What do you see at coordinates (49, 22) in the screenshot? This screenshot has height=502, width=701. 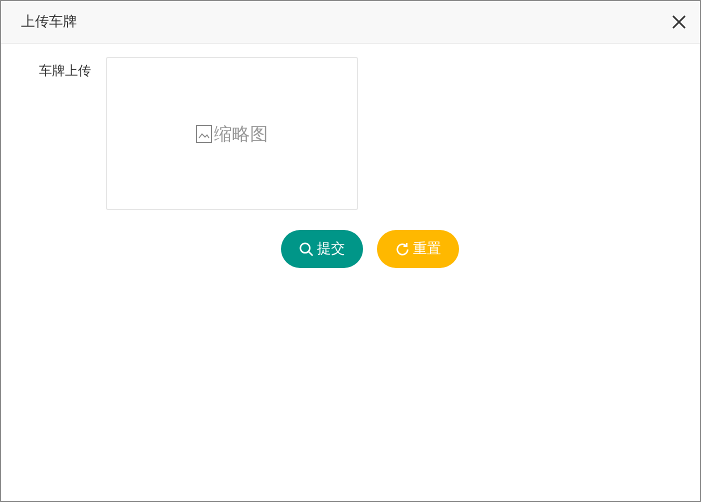 I see `window-title: 上传车牌` at bounding box center [49, 22].